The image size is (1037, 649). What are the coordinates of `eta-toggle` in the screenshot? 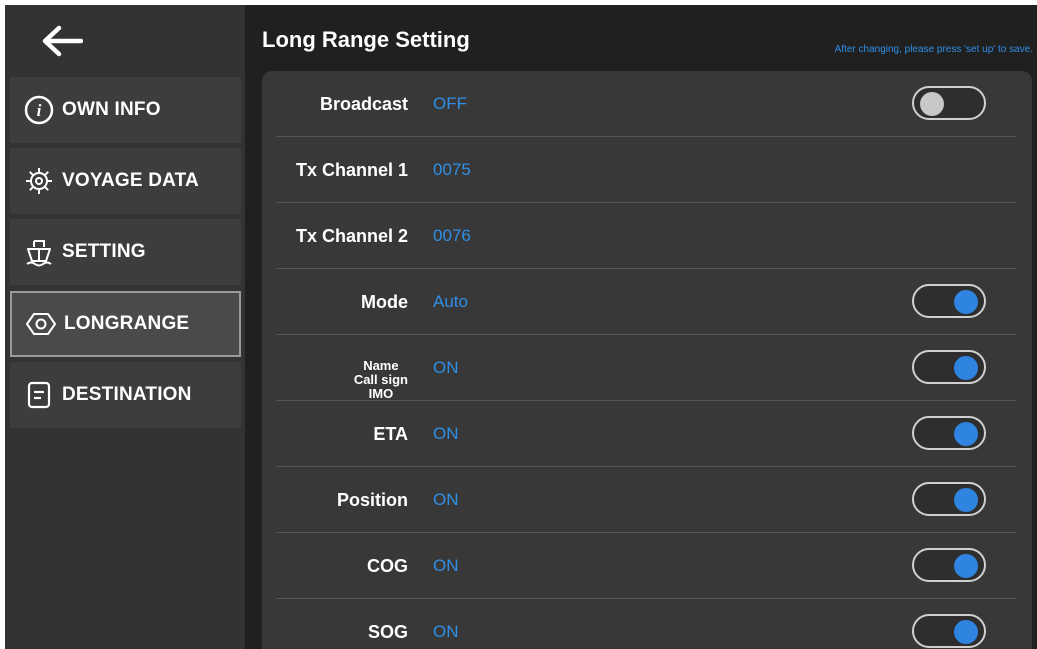 It's located at (949, 433).